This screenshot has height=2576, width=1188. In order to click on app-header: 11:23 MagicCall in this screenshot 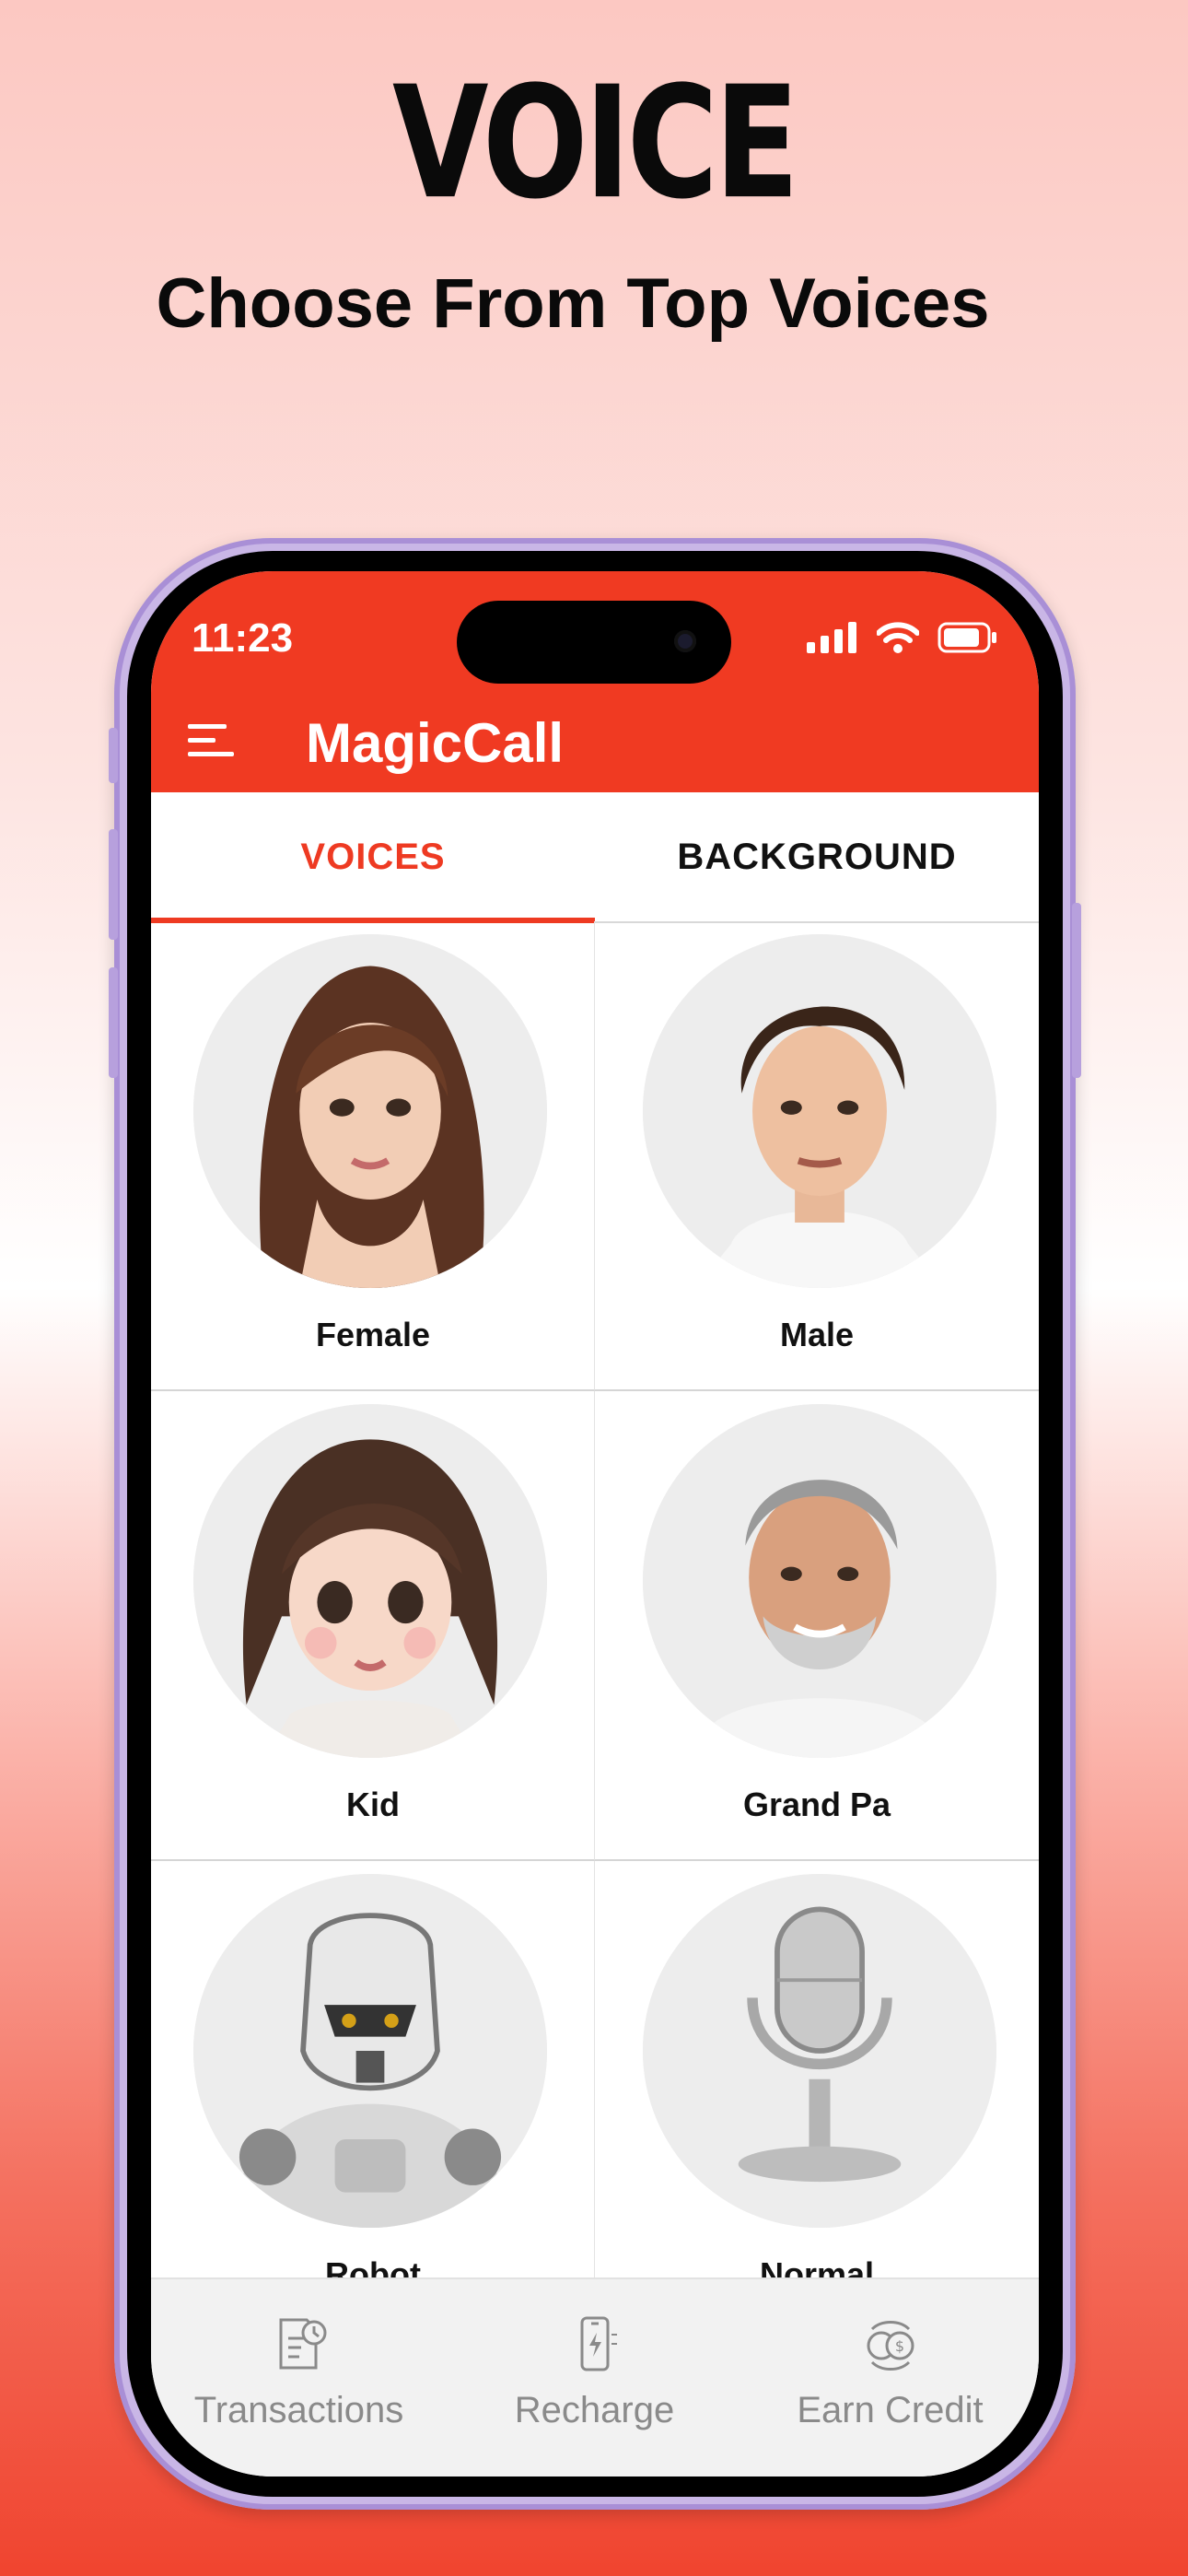, I will do `click(595, 681)`.